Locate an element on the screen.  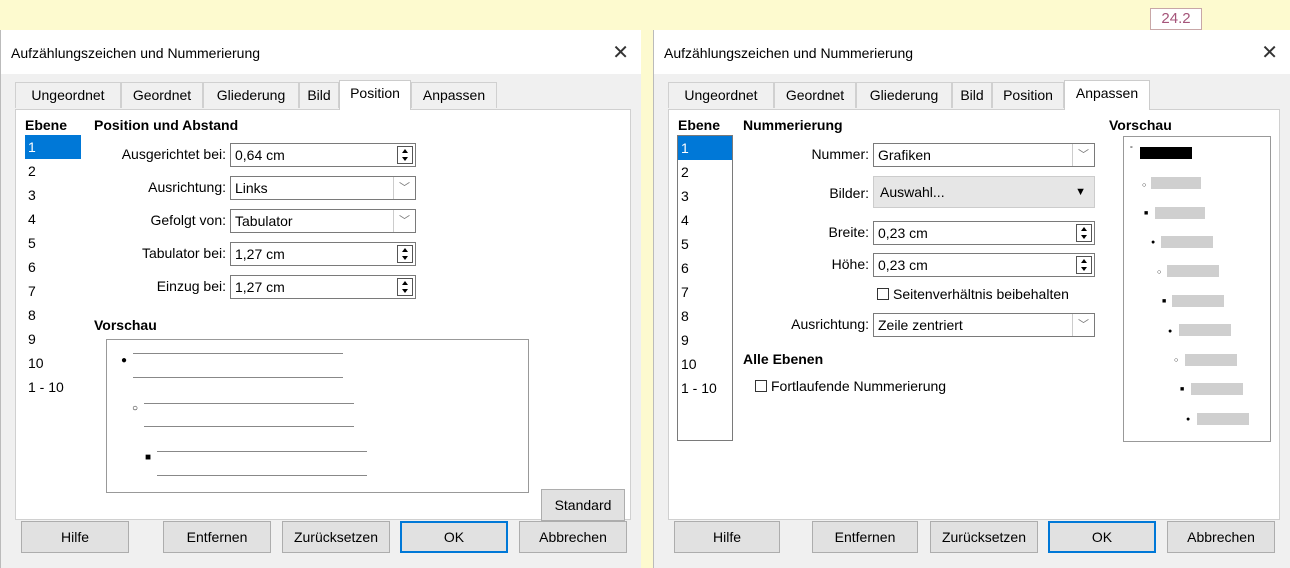
aligned-at-field: 0,64 cm is located at coordinates (323, 155).